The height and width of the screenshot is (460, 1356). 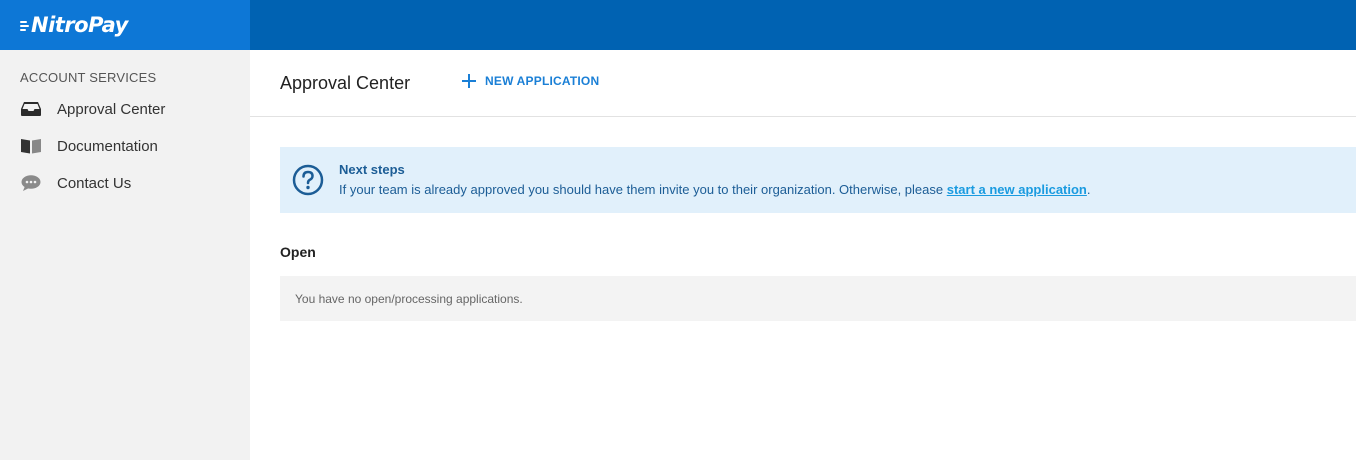 I want to click on sidebar-item-label: Contact Us, so click(x=94, y=183).